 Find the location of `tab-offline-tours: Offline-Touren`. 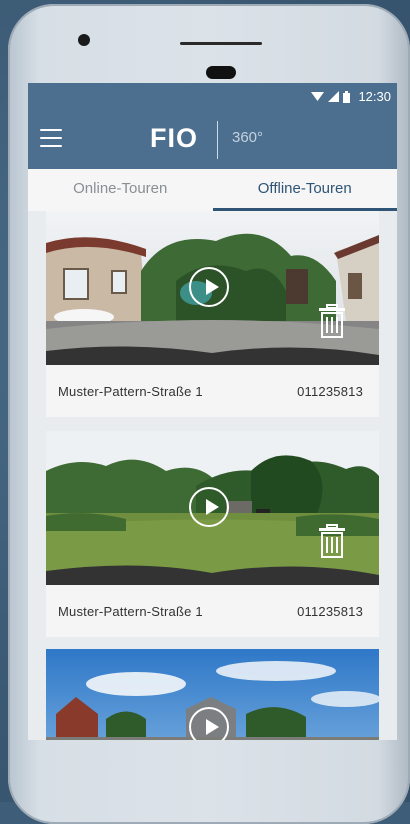

tab-offline-tours: Offline-Touren is located at coordinates (305, 190).